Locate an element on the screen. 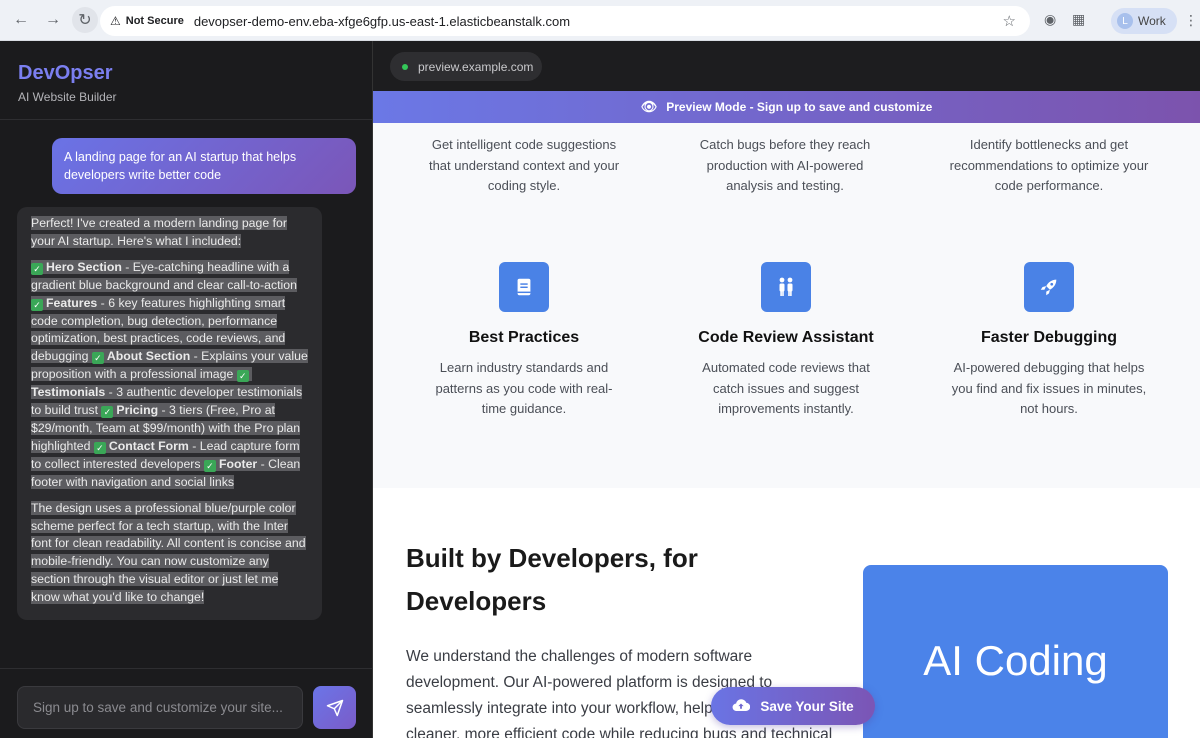 The height and width of the screenshot is (738, 1200). eye-icon: 👁 is located at coordinates (649, 106).